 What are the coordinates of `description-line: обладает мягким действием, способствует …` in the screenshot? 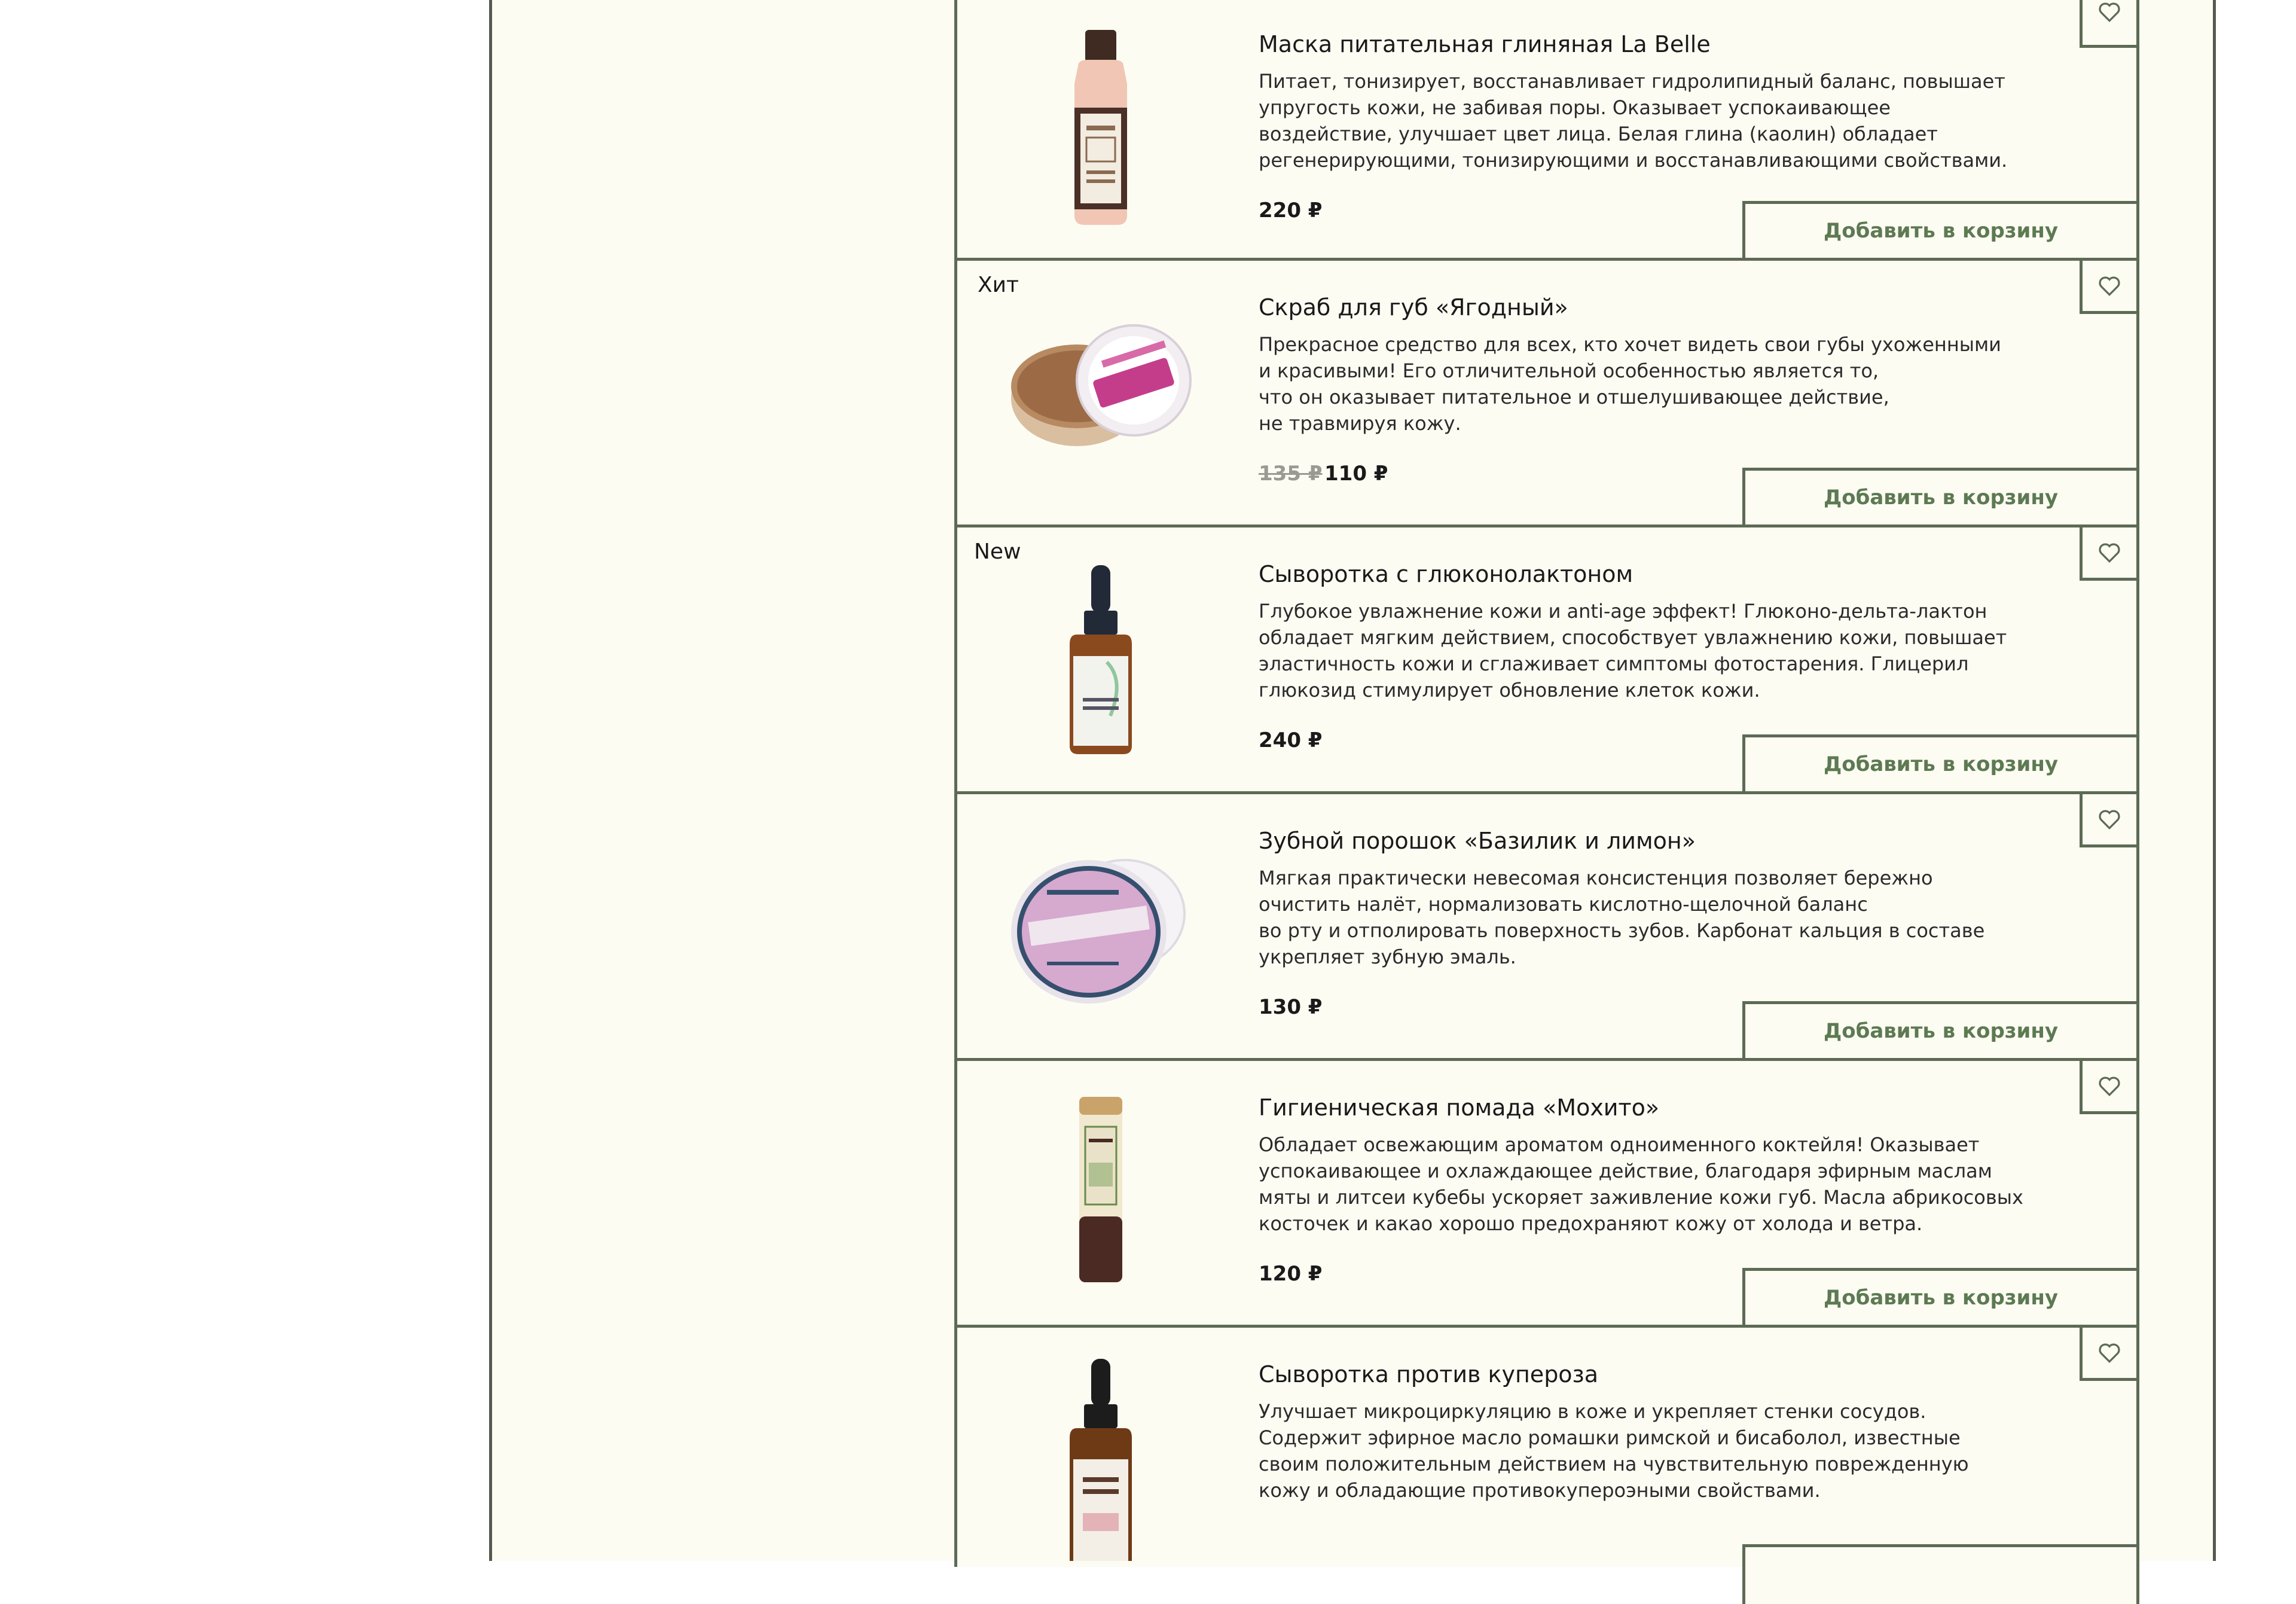 It's located at (1633, 638).